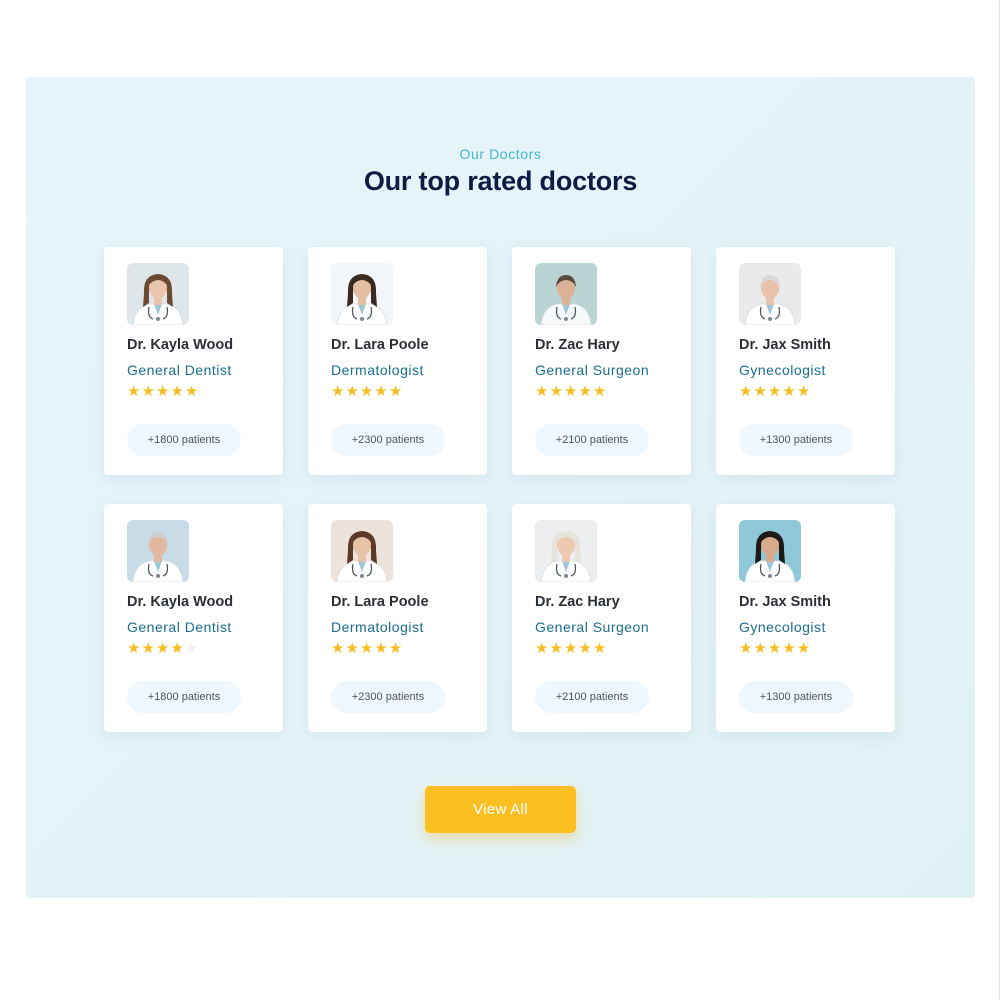 The height and width of the screenshot is (1000, 1000). I want to click on section-eyebrow: Our Doctors, so click(500, 154).